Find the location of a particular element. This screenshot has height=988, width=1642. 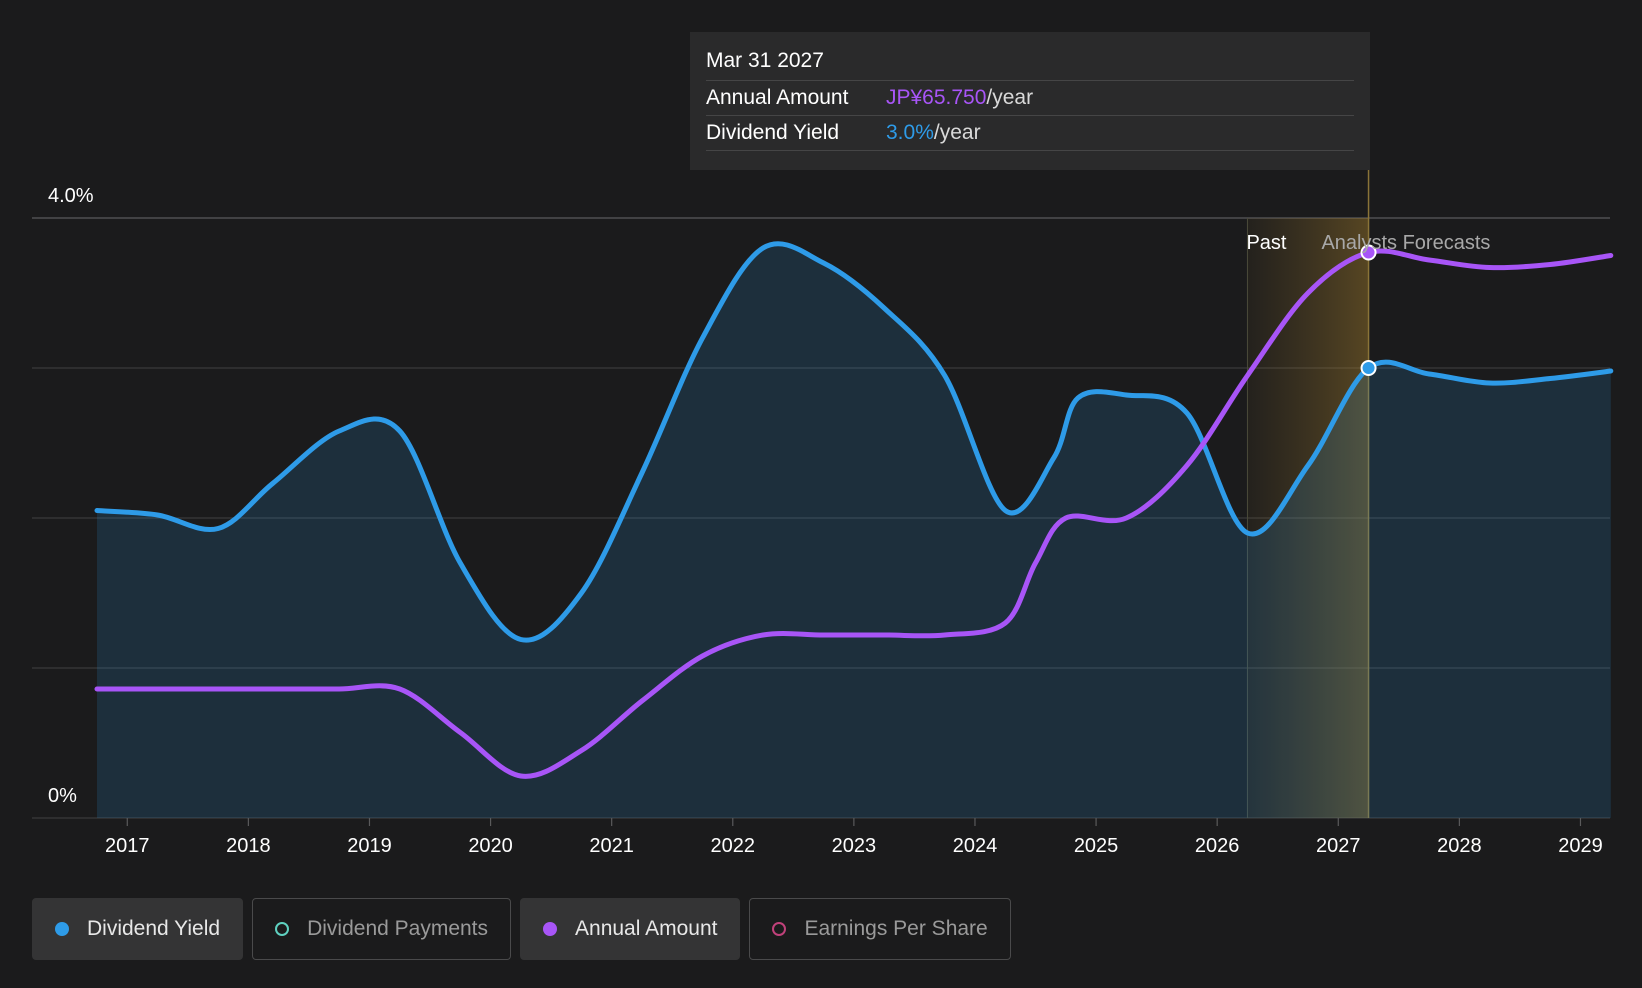

tooltip-date: Mar 31 2027 is located at coordinates (1030, 63).